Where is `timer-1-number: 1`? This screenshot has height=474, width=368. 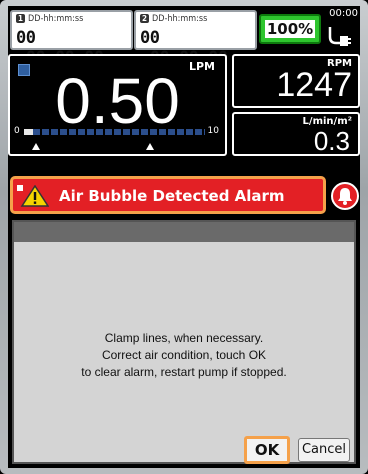 timer-1-number: 1 is located at coordinates (21, 18).